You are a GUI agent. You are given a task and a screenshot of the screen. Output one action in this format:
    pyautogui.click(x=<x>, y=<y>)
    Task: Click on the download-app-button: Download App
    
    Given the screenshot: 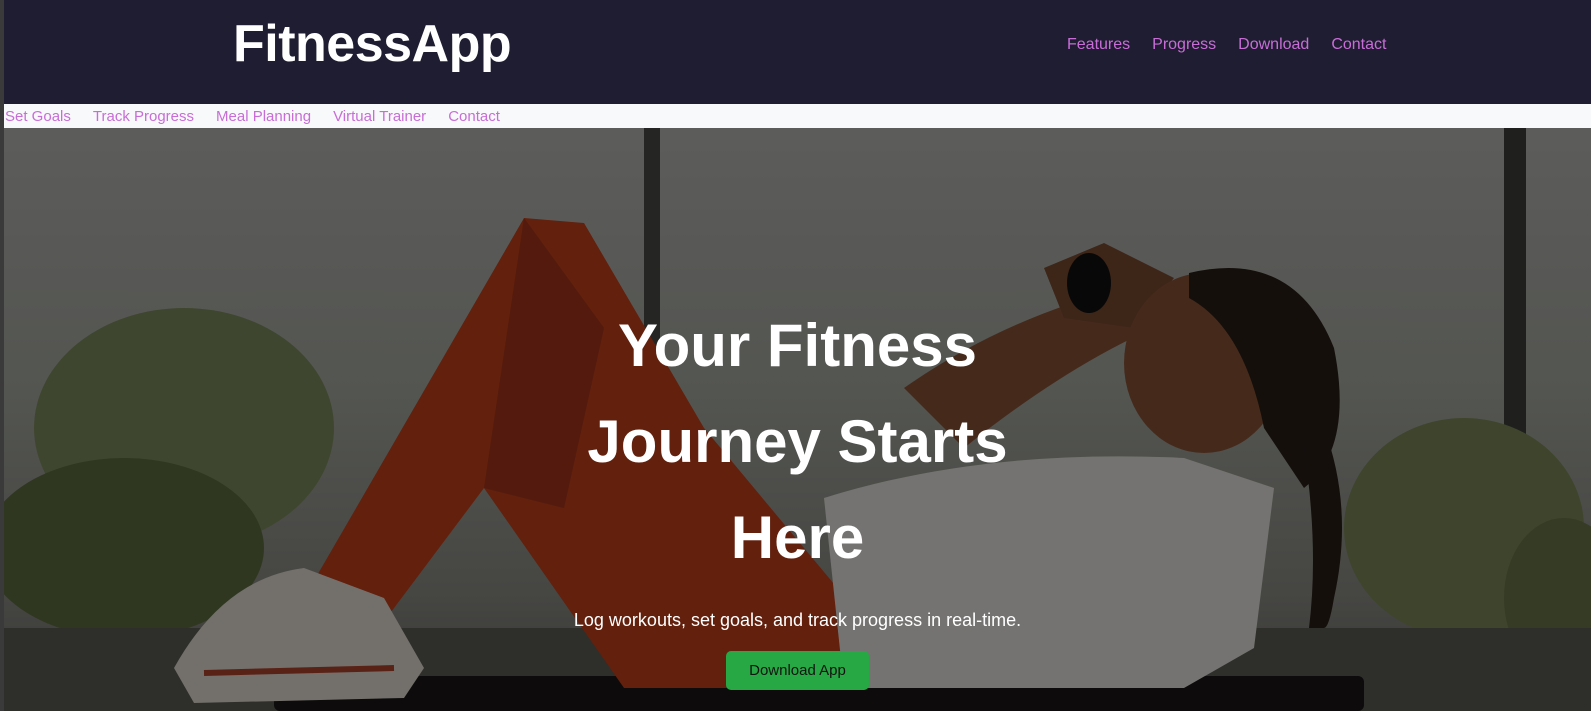 What is the action you would take?
    pyautogui.click(x=797, y=670)
    